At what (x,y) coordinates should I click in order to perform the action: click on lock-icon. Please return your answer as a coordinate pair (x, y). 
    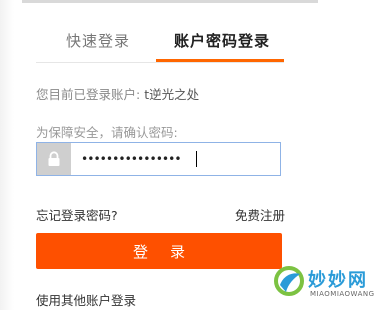
    Looking at the image, I should click on (54, 158).